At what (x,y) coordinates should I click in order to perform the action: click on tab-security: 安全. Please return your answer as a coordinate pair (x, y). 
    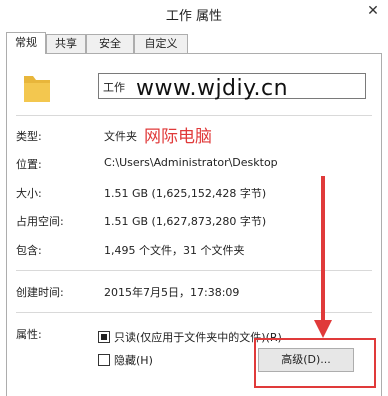
    Looking at the image, I should click on (110, 44).